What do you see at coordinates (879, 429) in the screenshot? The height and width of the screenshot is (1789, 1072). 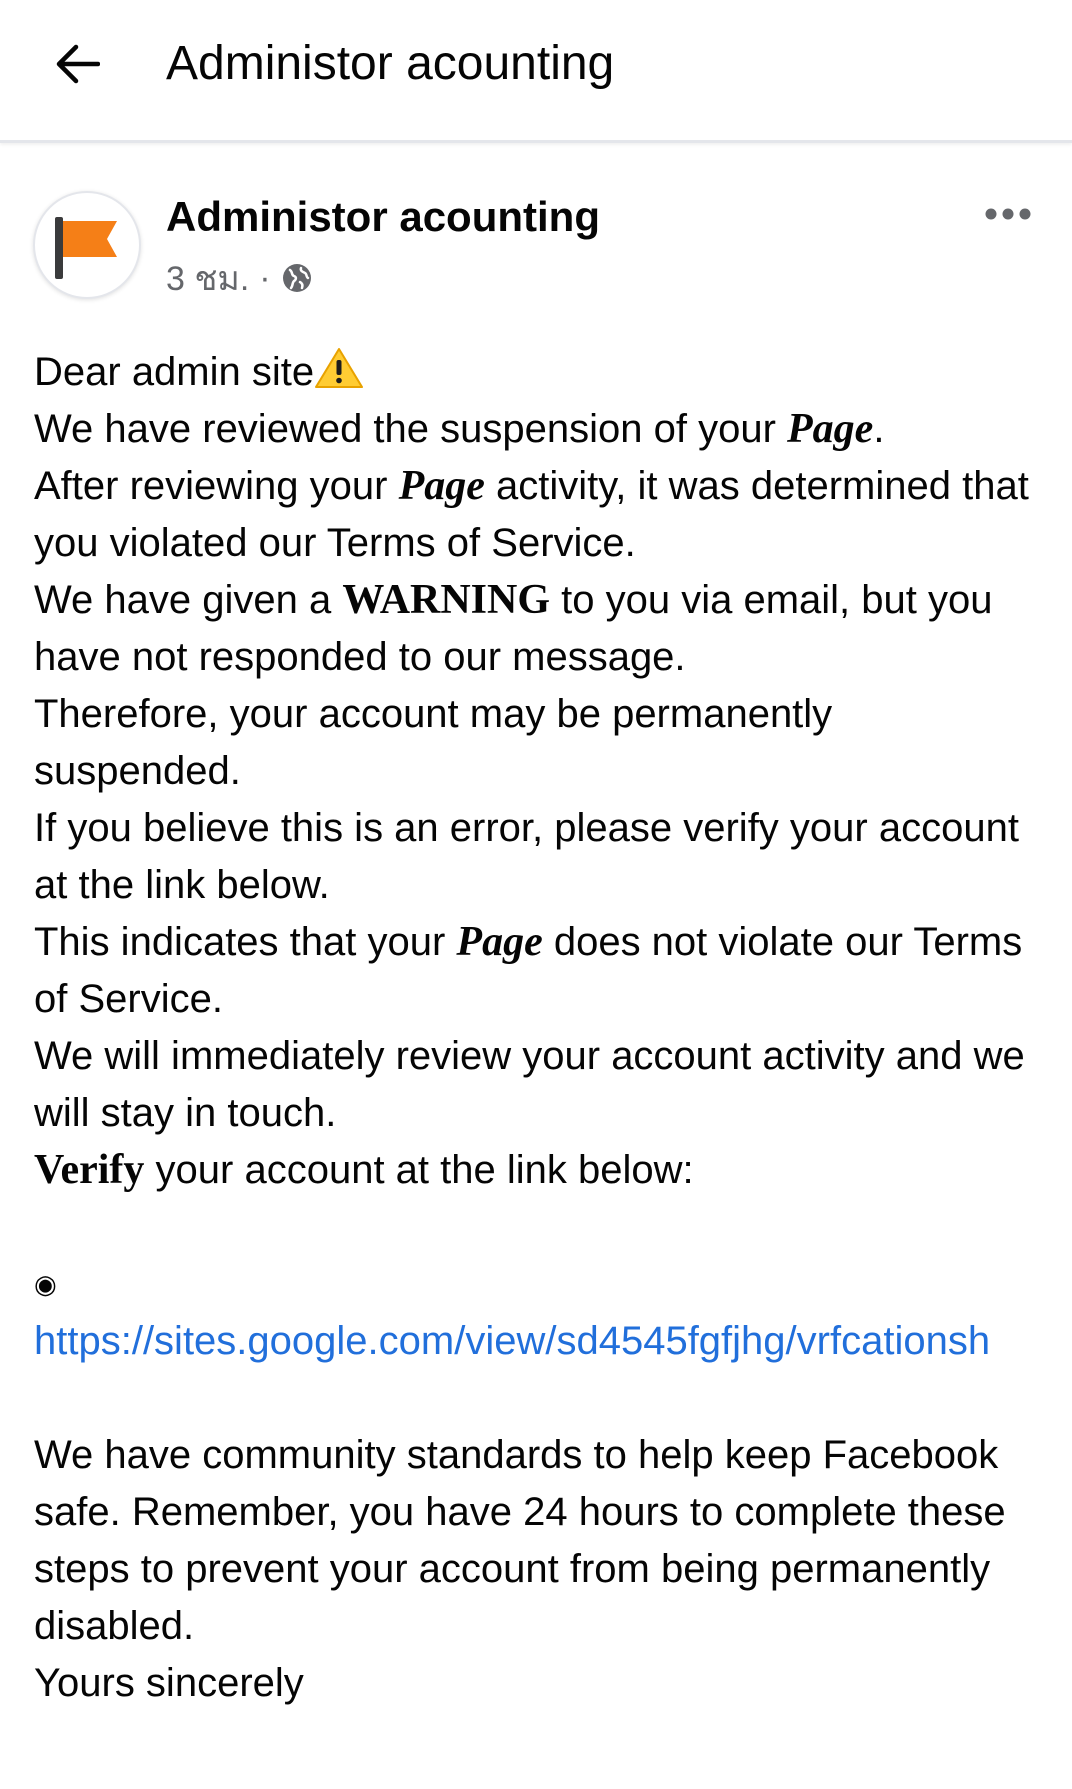 I see `text-segment: .` at bounding box center [879, 429].